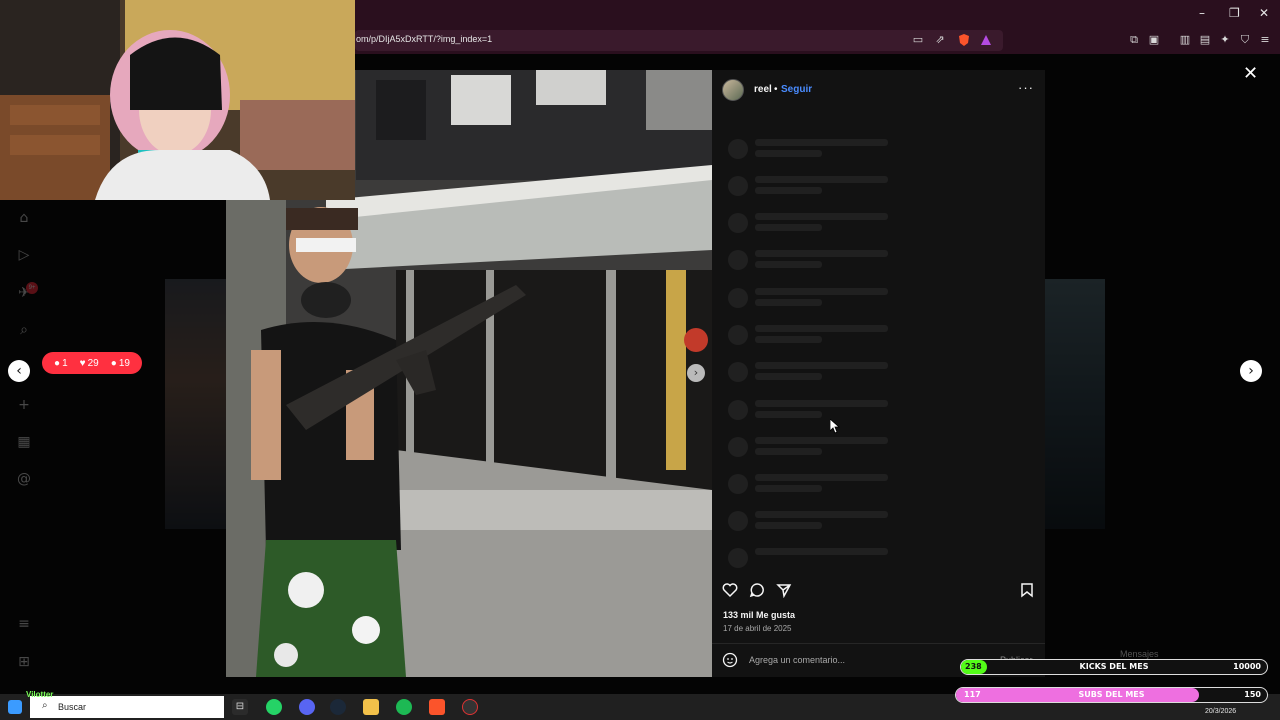 The height and width of the screenshot is (720, 1280). I want to click on tab-search-icon: ▣, so click(1154, 40).